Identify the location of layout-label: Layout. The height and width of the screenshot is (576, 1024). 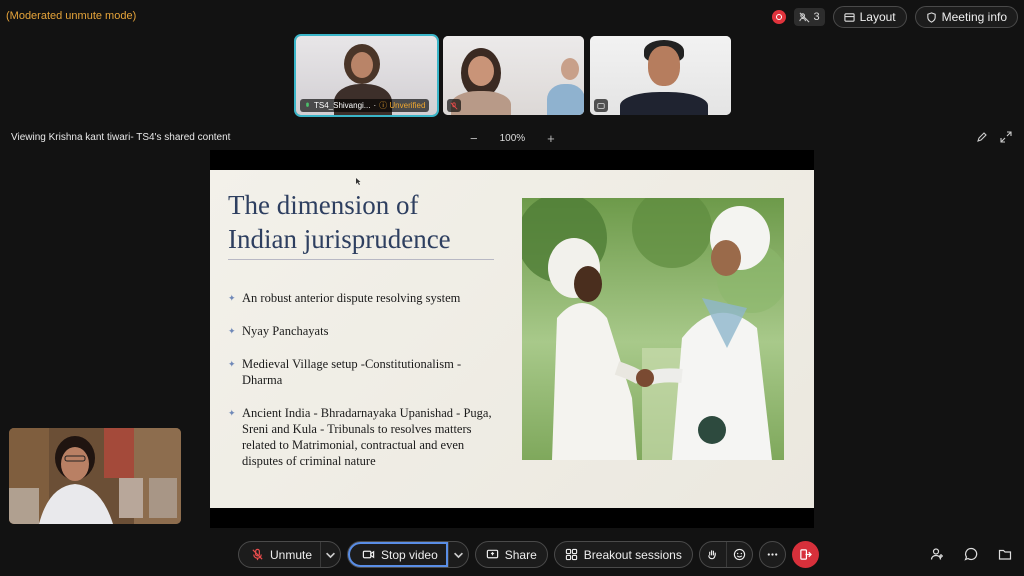
(877, 17).